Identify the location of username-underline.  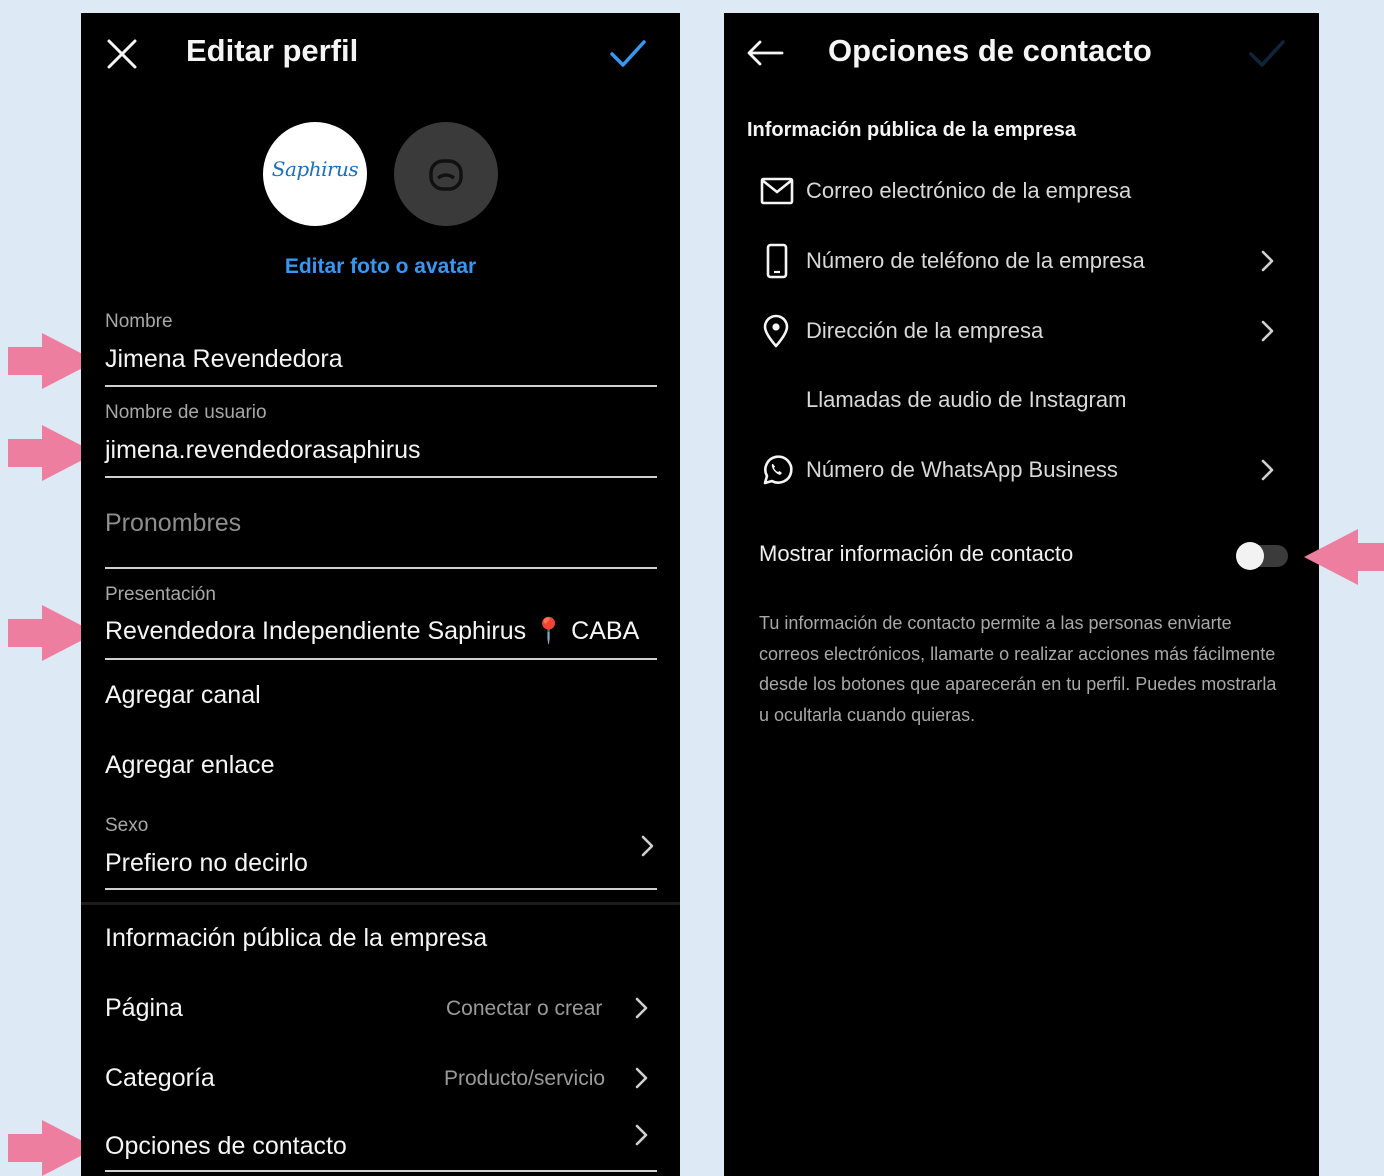
(381, 477).